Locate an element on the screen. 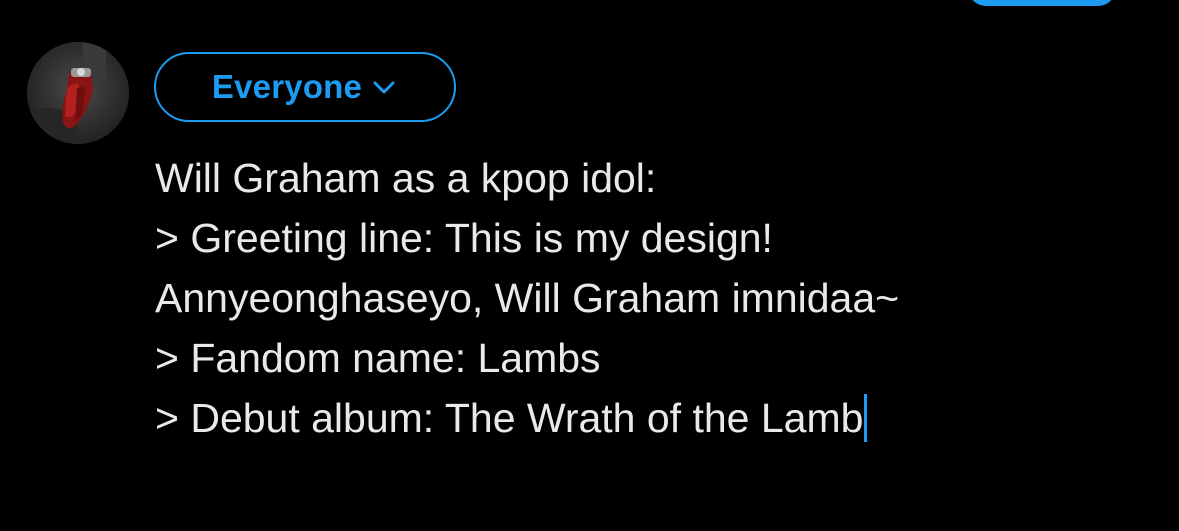  post-text-line: > Greeting line: This is my design! is located at coordinates (470, 238).